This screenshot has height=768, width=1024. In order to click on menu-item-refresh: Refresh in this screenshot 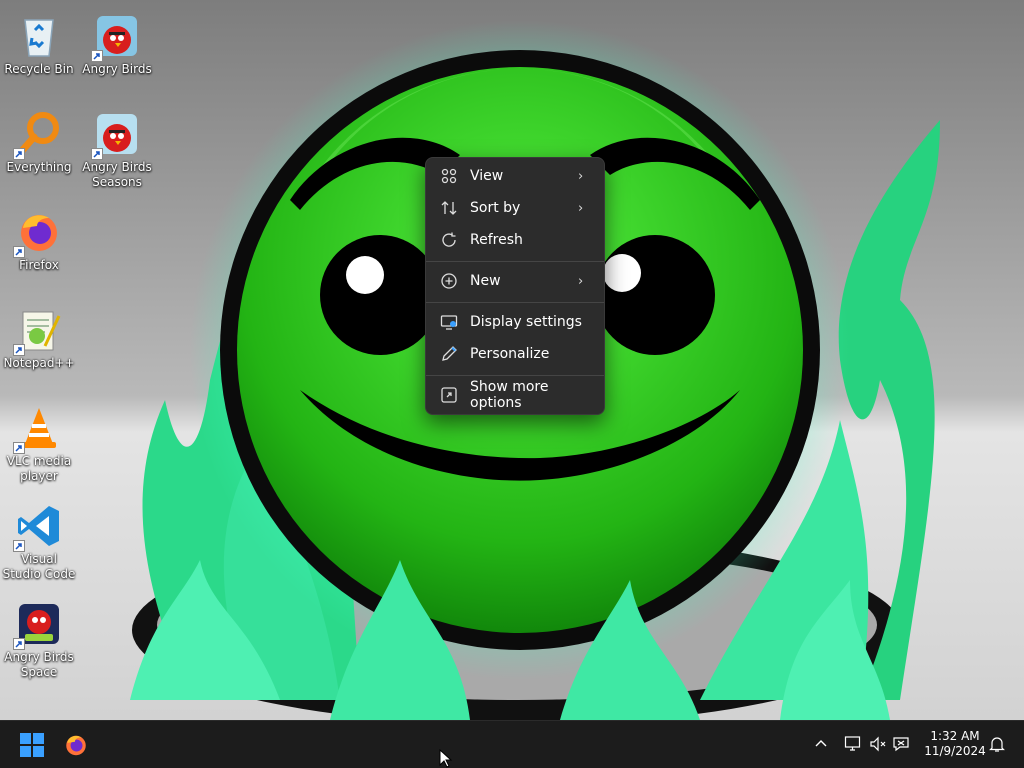, I will do `click(515, 240)`.